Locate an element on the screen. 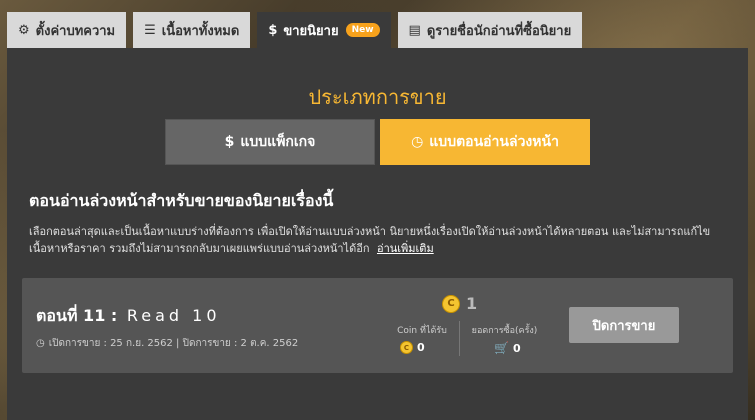 This screenshot has width=755, height=420. gear-icon: ⚙ is located at coordinates (24, 30).